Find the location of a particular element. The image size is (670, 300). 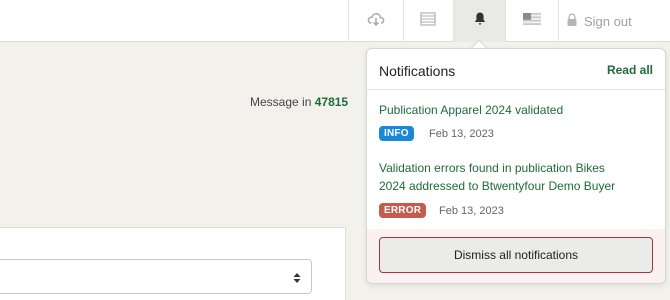

select-dropdown is located at coordinates (156, 276).